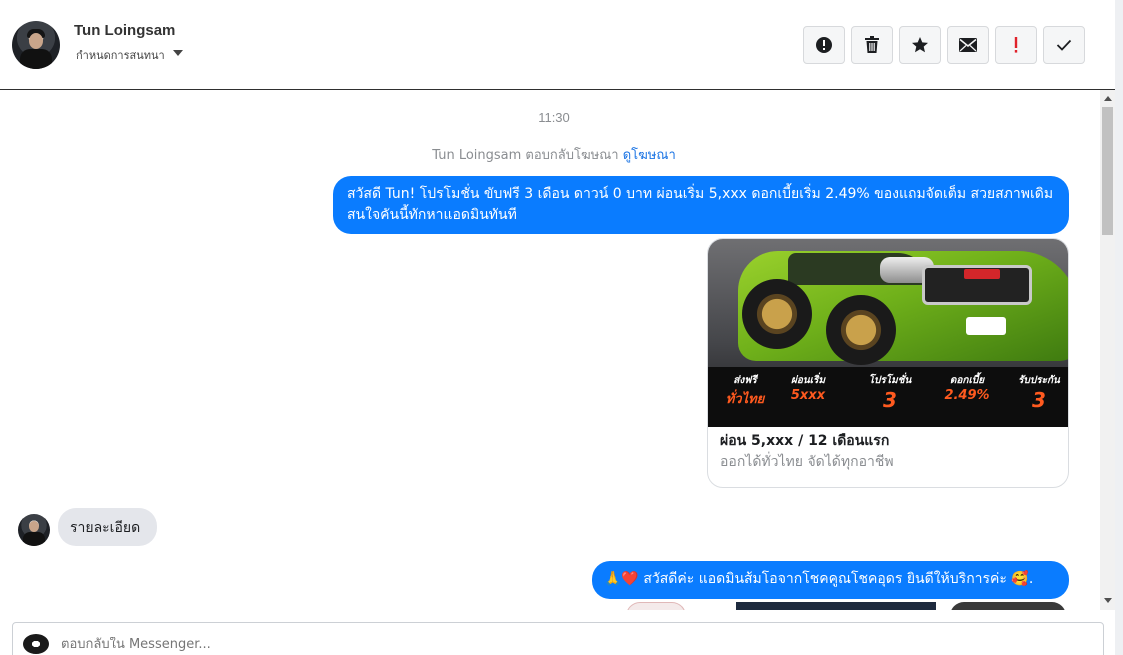  Describe the element at coordinates (178, 53) in the screenshot. I see `caret-down-icon` at that location.